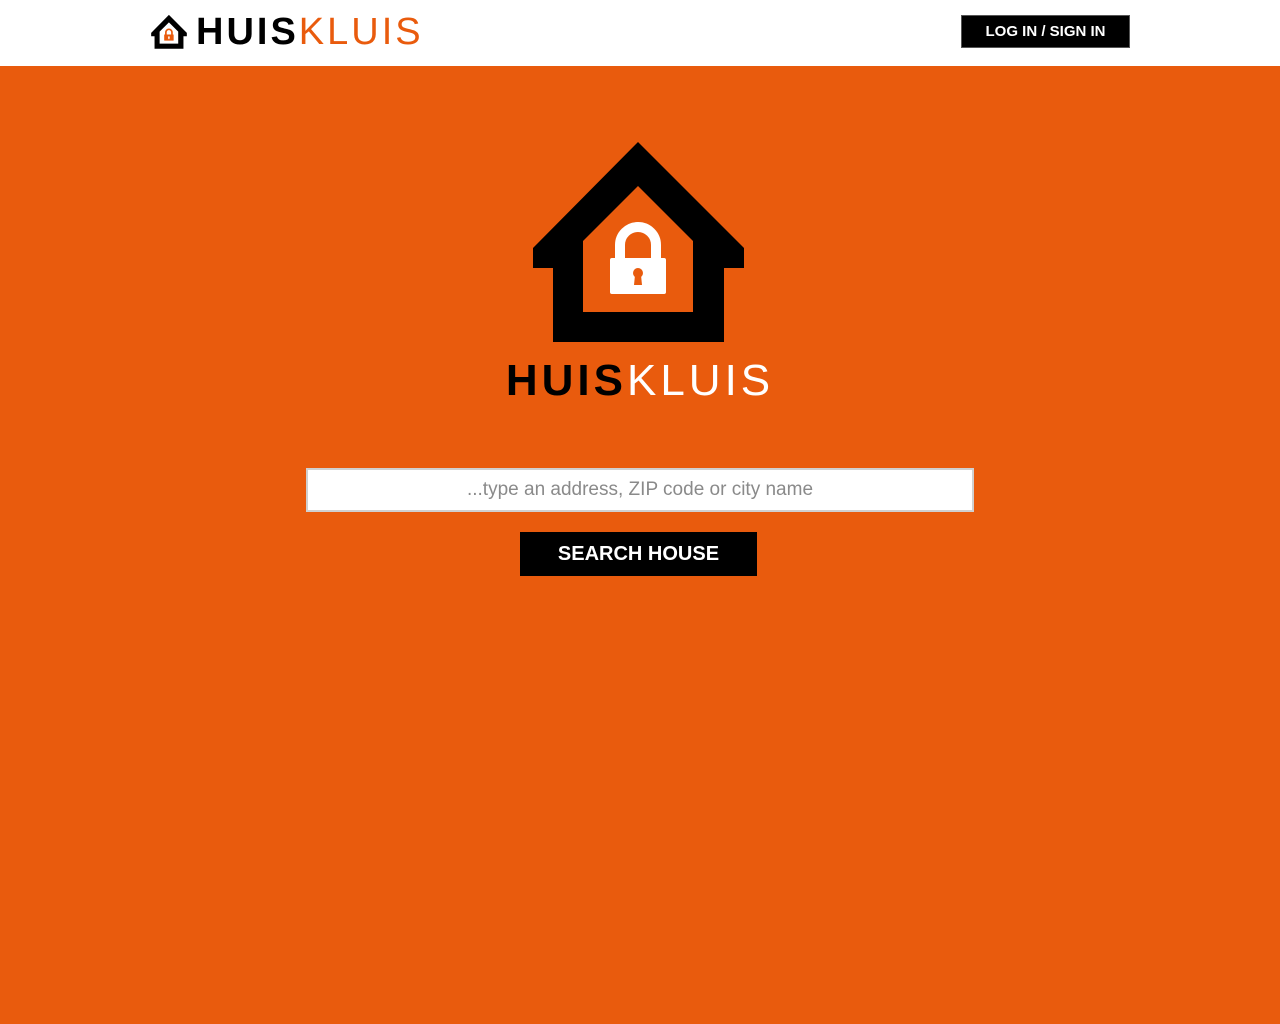 This screenshot has height=1024, width=1280. Describe the element at coordinates (566, 380) in the screenshot. I see `hero-brand-part-1: HUIS` at that location.